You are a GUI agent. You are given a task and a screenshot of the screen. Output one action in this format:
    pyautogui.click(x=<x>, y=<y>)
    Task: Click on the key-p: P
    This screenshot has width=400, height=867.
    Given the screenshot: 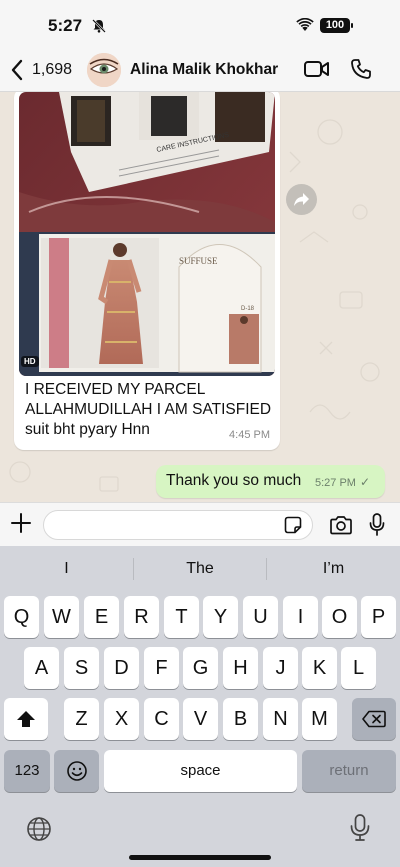 What is the action you would take?
    pyautogui.click(x=378, y=617)
    